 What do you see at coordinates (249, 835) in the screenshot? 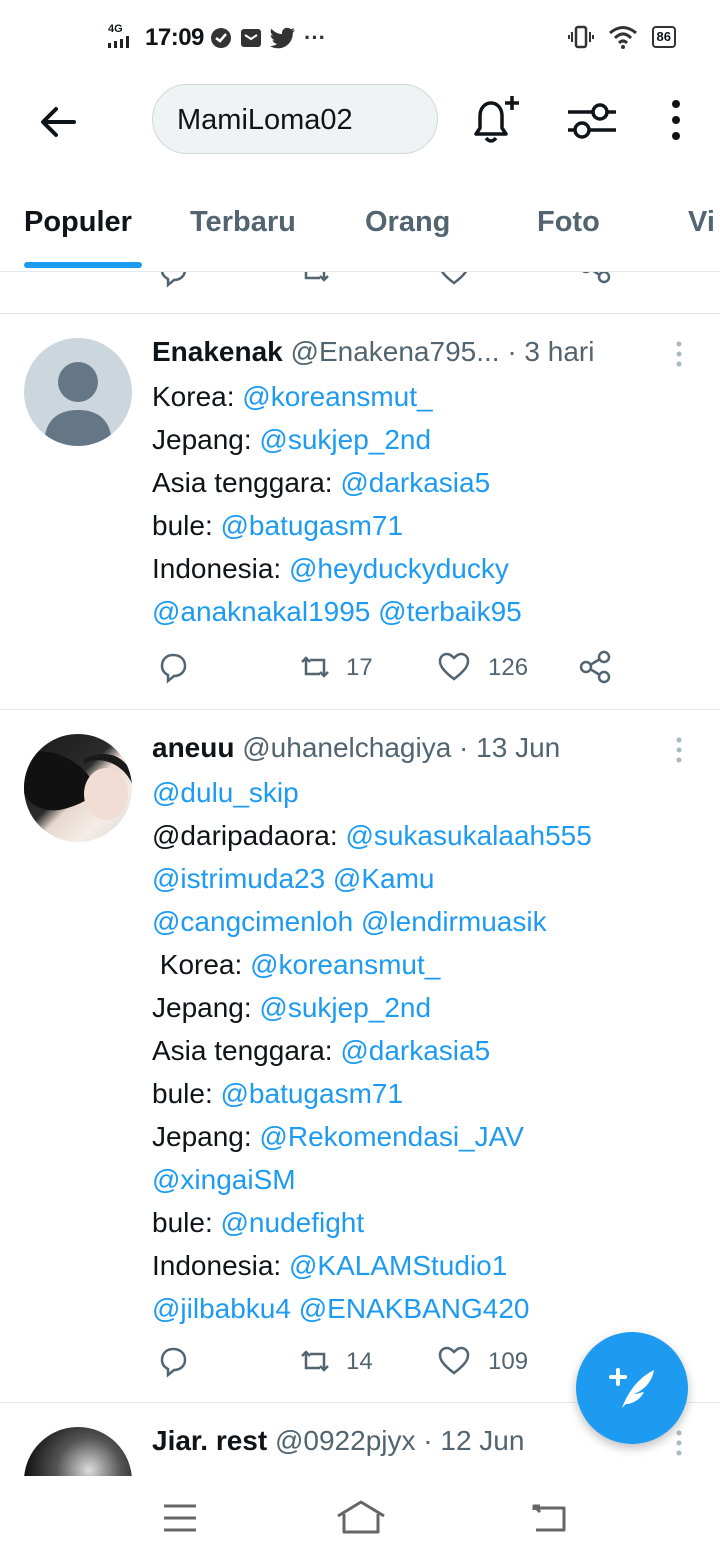
I see `text-segment: @daripadaora:` at bounding box center [249, 835].